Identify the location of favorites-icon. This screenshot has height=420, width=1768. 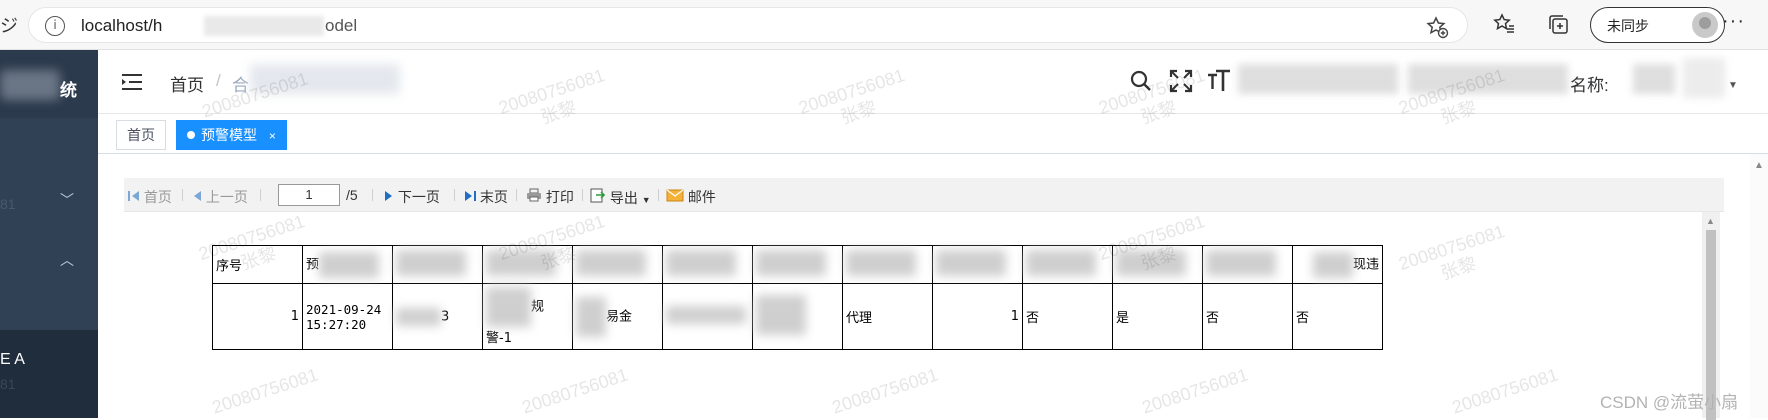
(1504, 24).